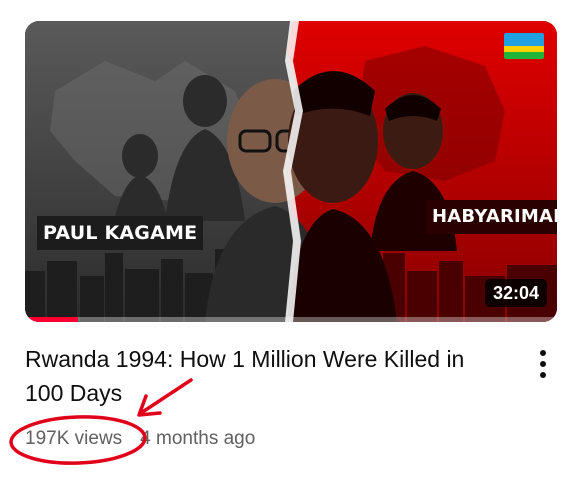 The height and width of the screenshot is (484, 581). What do you see at coordinates (491, 217) in the screenshot?
I see `right-caption: HABYARIMANA` at bounding box center [491, 217].